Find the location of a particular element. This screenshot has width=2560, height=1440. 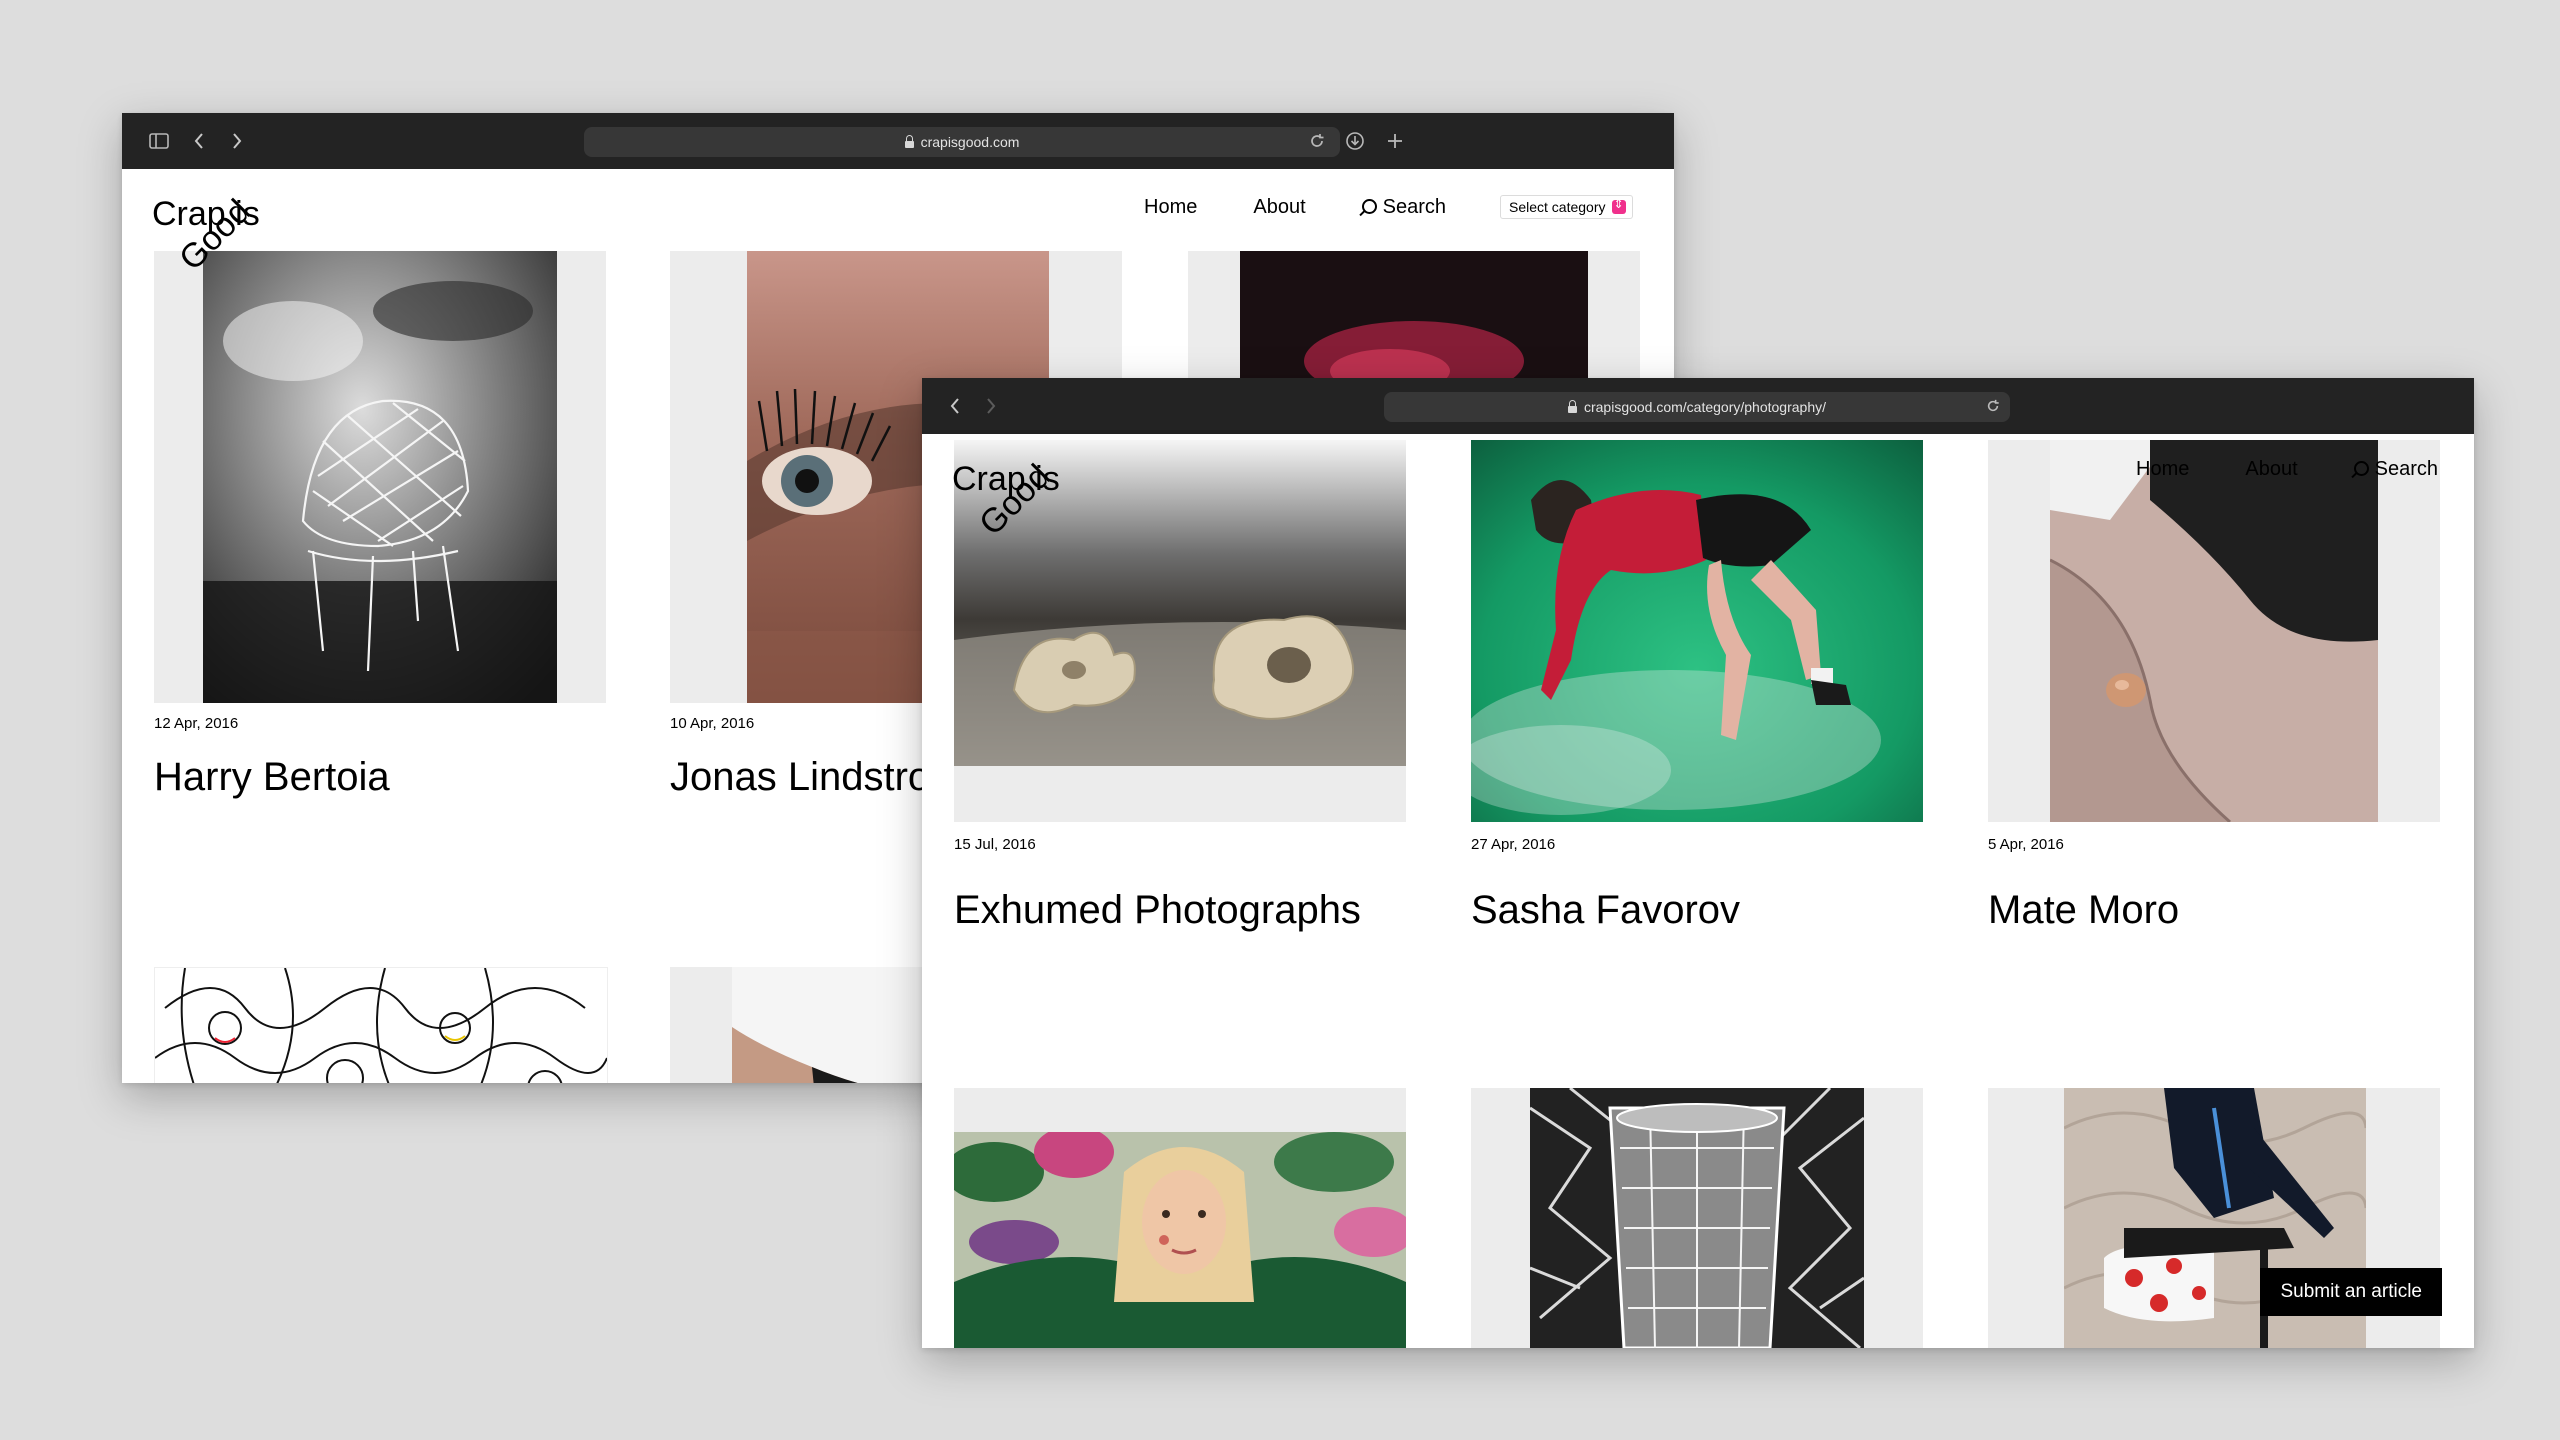

post-image-green is located at coordinates (1697, 631).